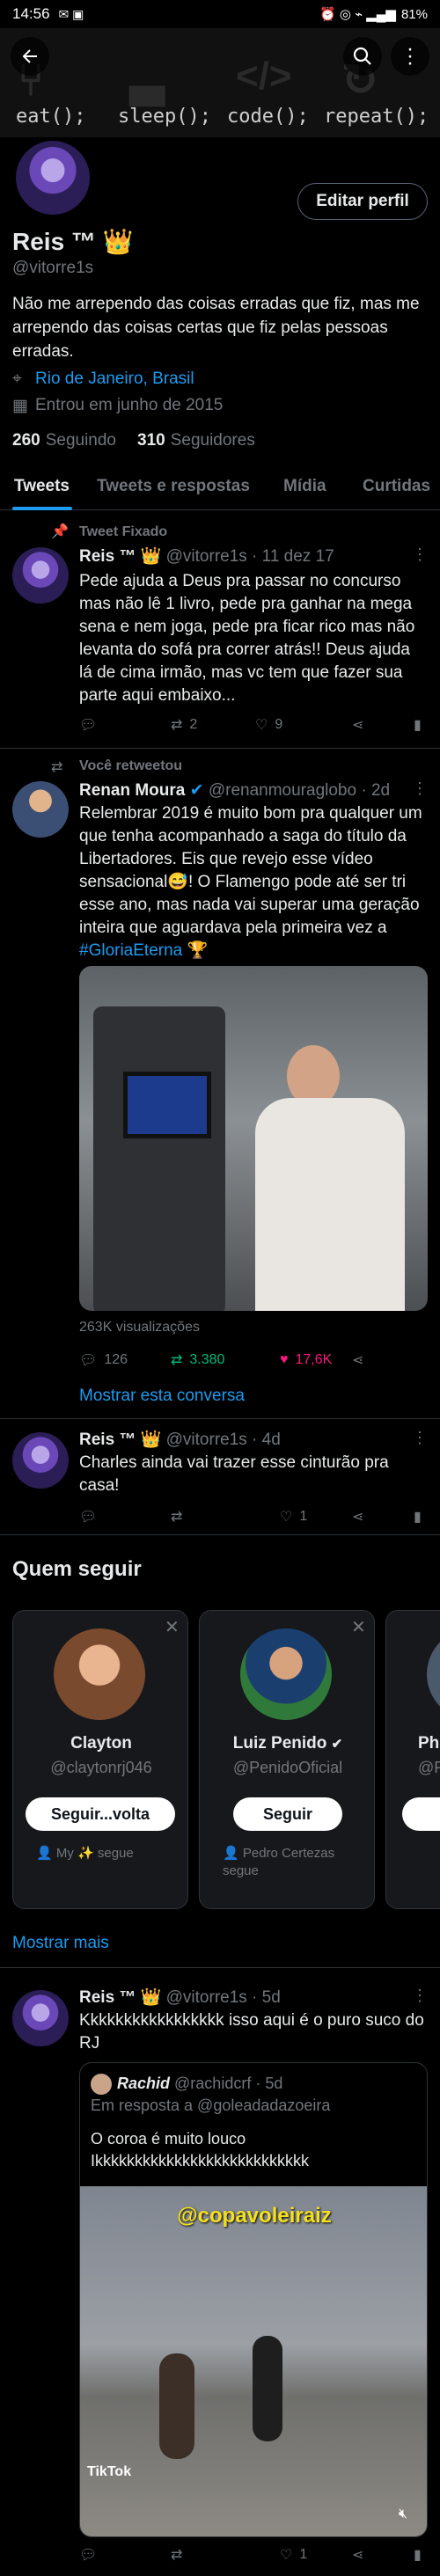 This screenshot has width=440, height=2576. What do you see at coordinates (144, 2083) in the screenshot?
I see `quoted-author-name: Rachid` at bounding box center [144, 2083].